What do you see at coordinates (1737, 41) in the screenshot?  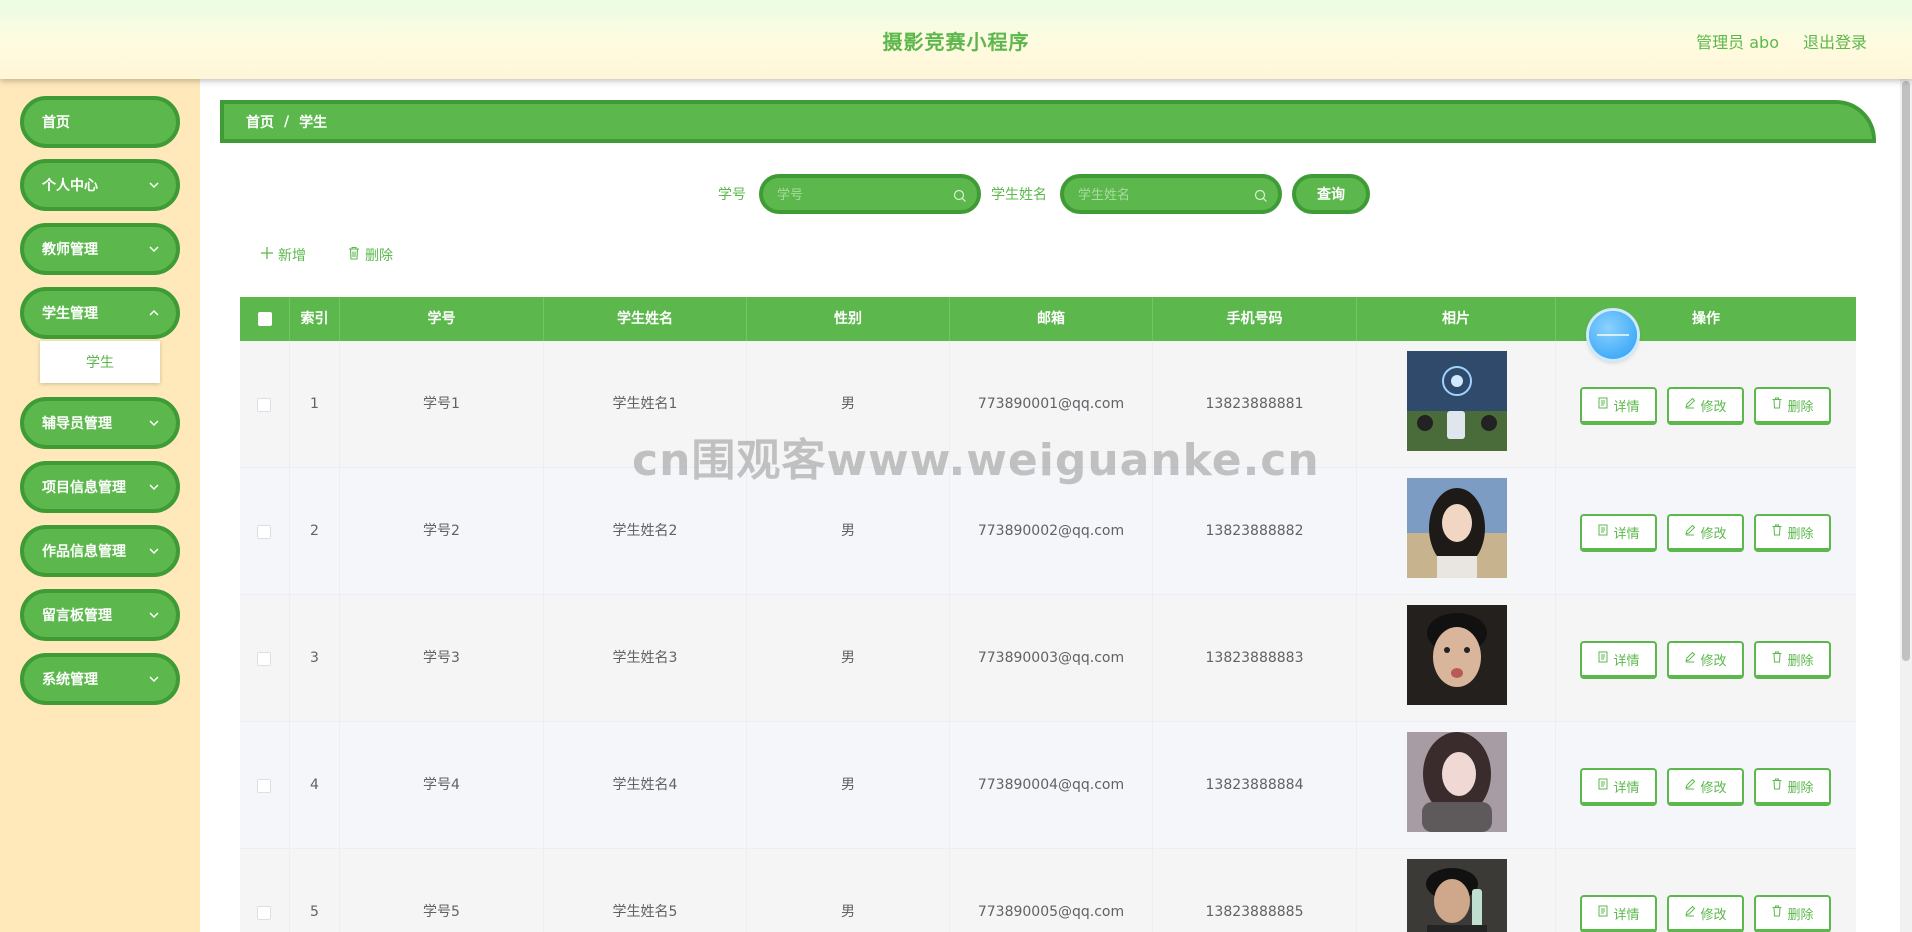 I see `user-label: 管理员 abo` at bounding box center [1737, 41].